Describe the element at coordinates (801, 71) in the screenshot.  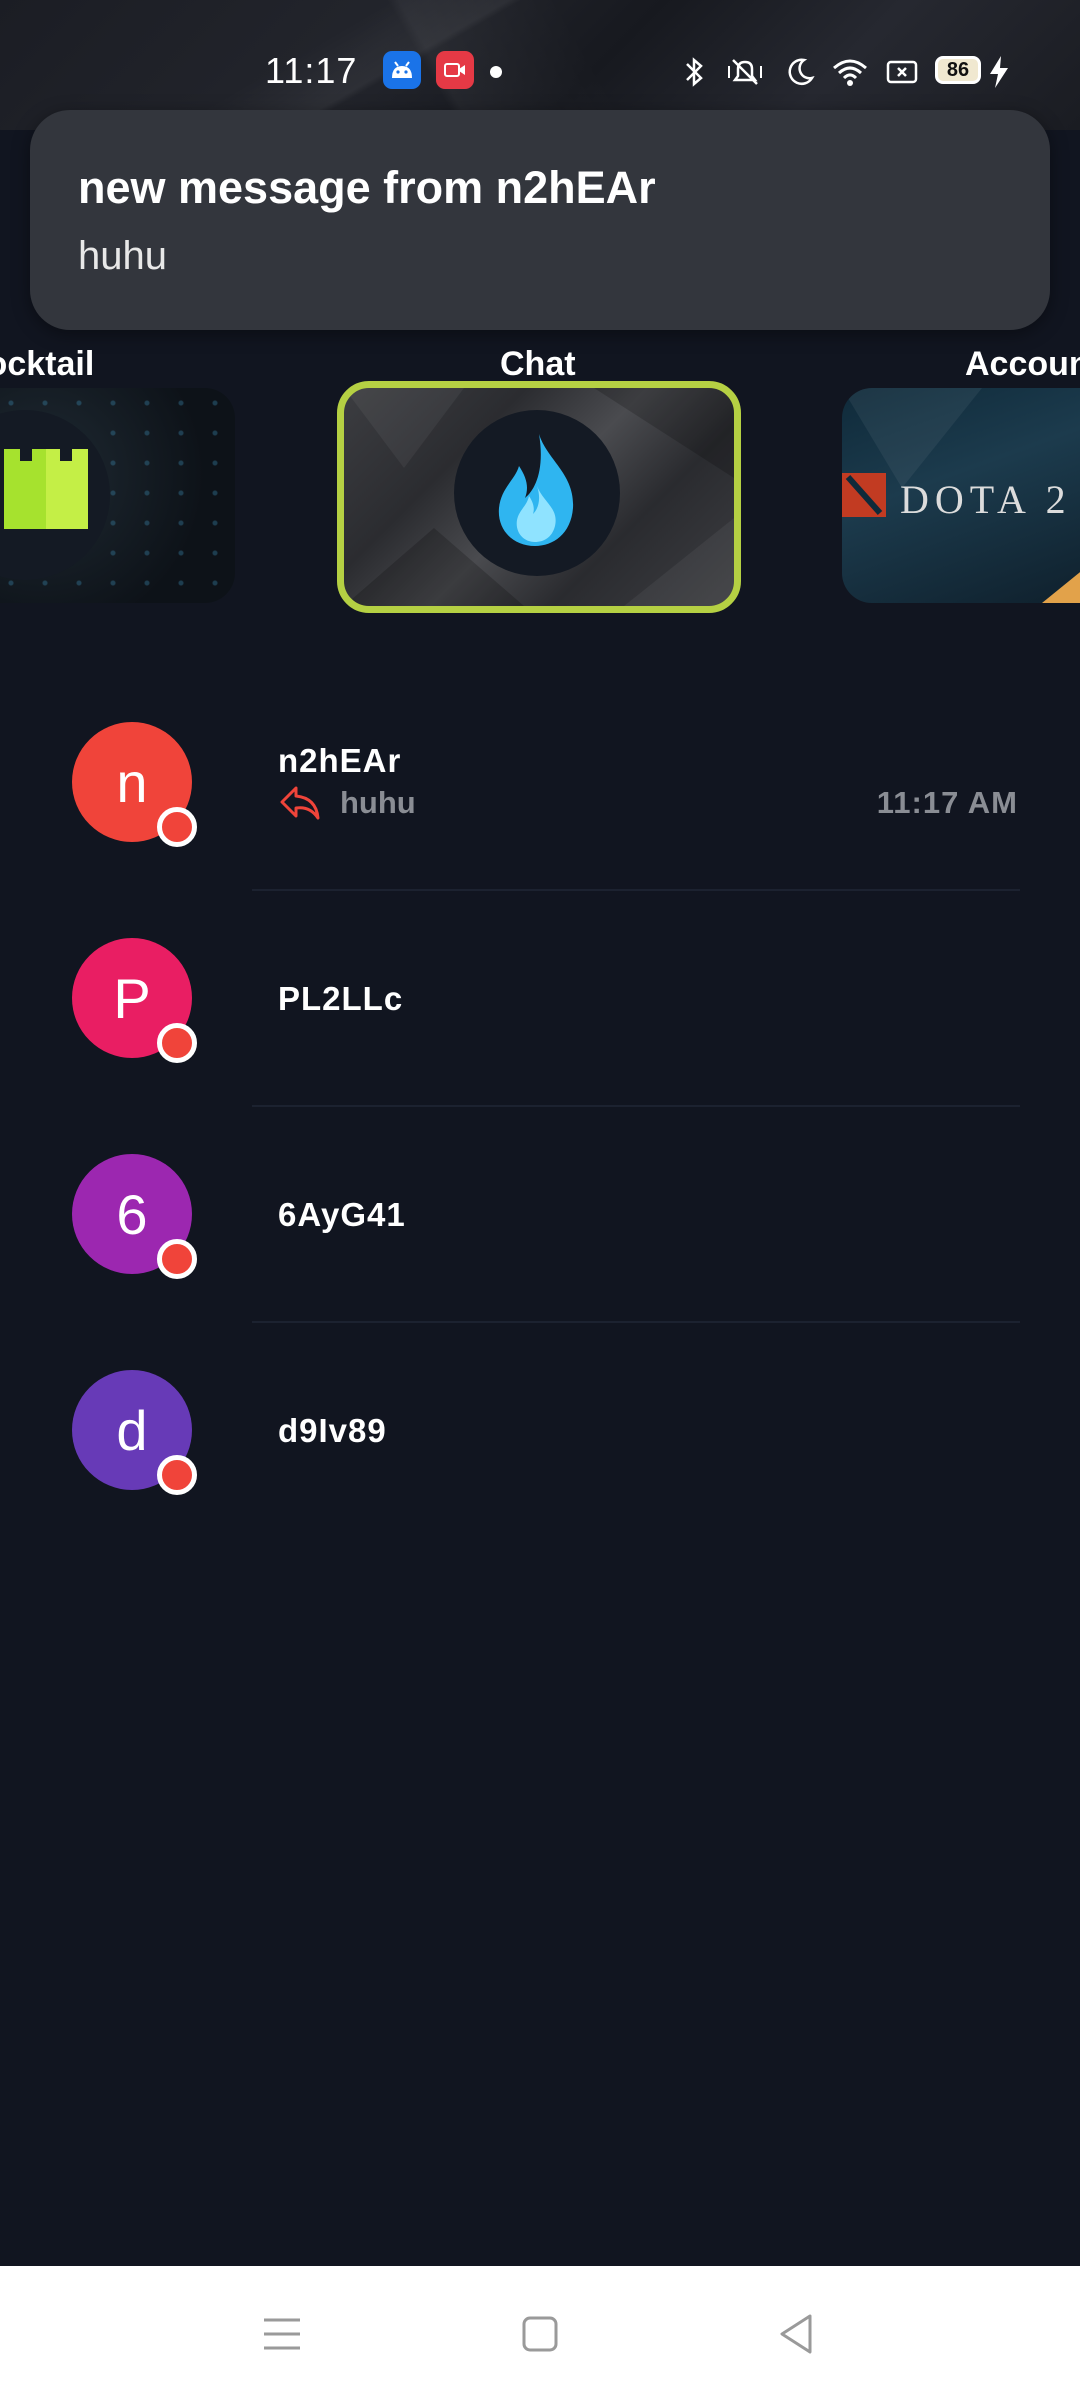
I see `do-not-disturb-icon` at that location.